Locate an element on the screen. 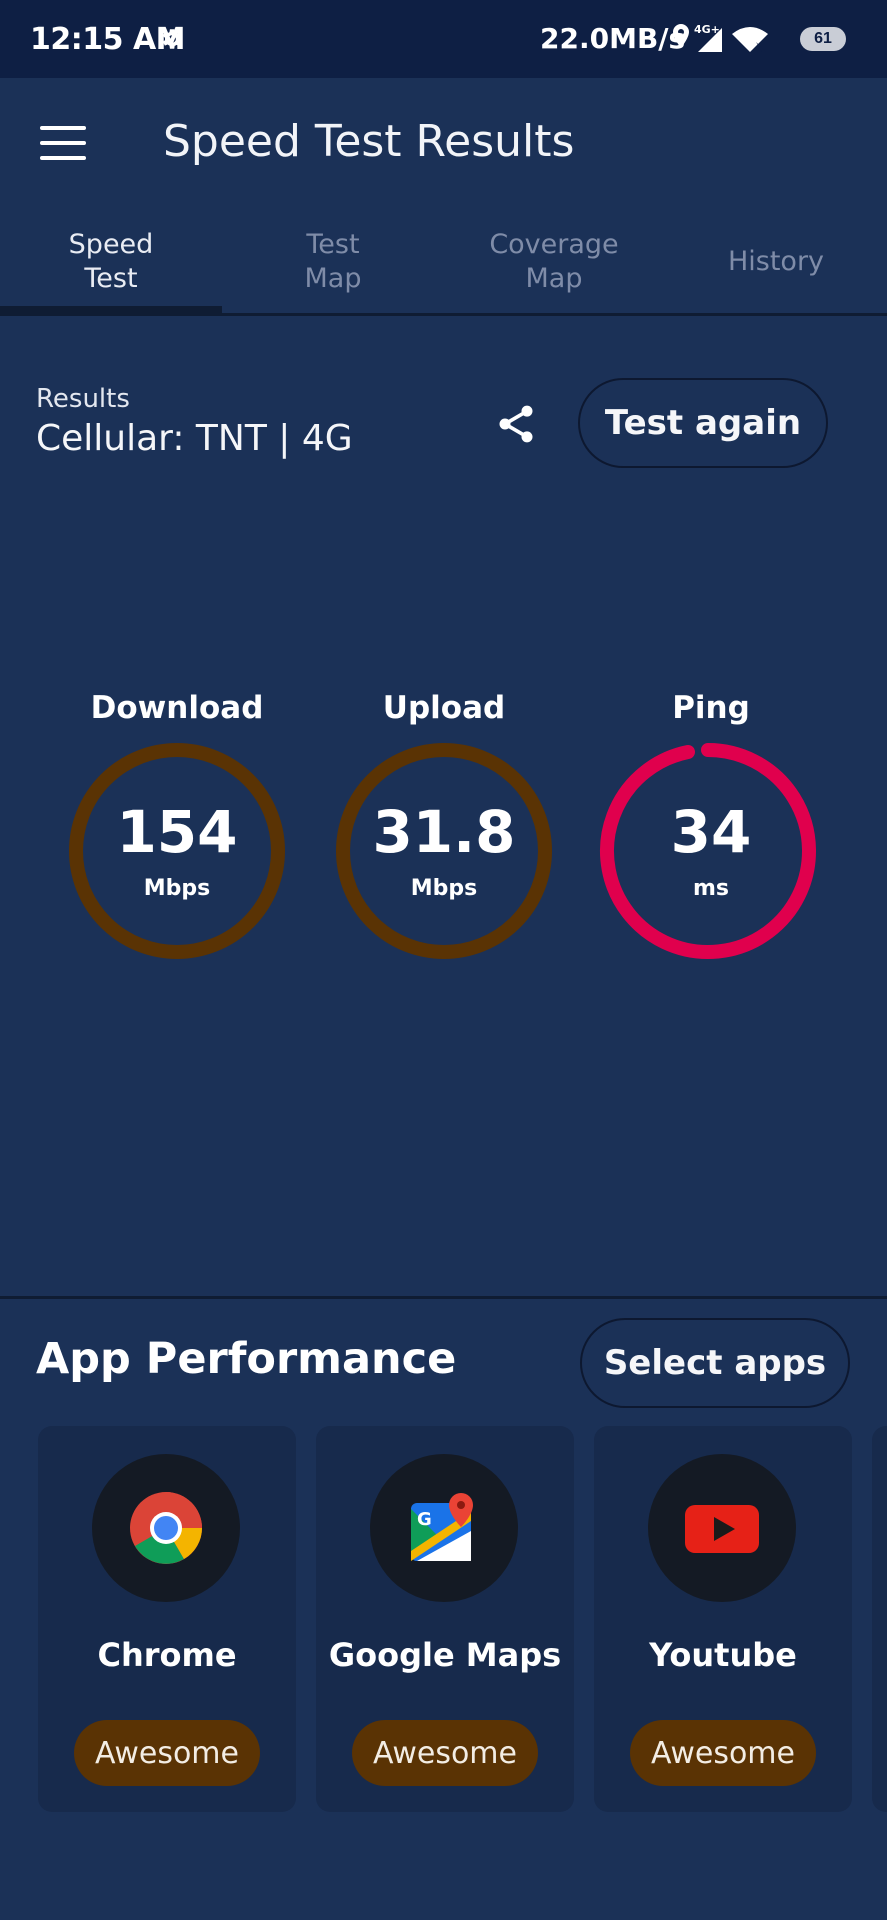  wifi-icon is located at coordinates (750, 39).